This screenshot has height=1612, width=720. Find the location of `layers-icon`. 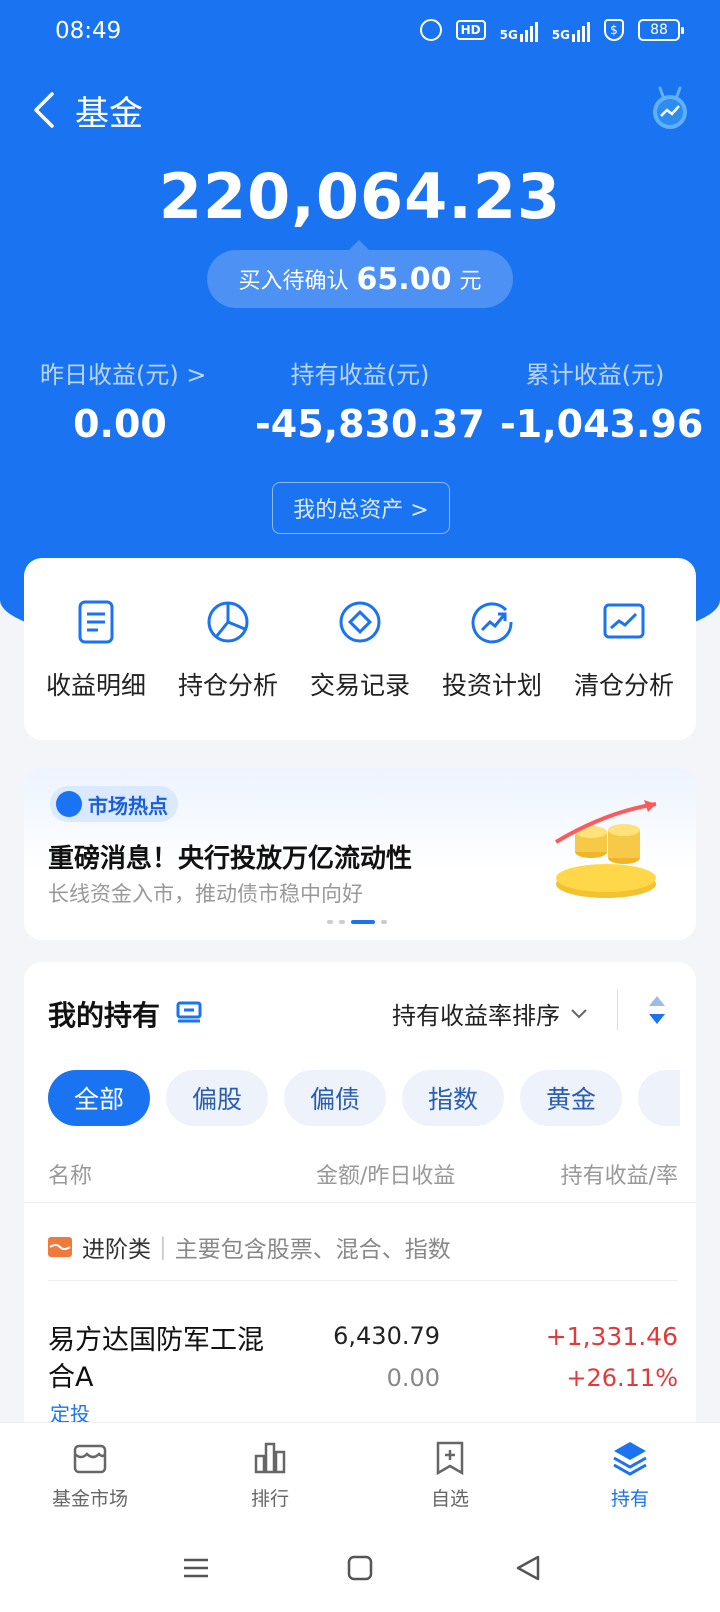

layers-icon is located at coordinates (630, 1459).